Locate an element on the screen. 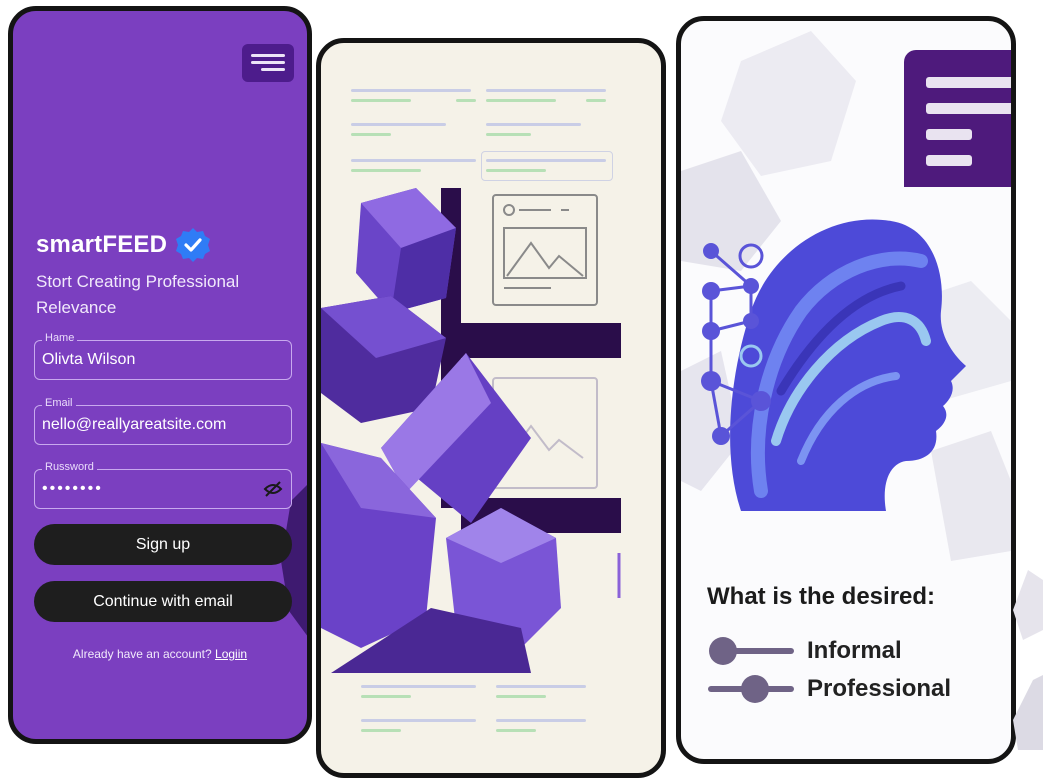 The width and height of the screenshot is (1043, 778). password-value: •••••••• is located at coordinates (72, 488).